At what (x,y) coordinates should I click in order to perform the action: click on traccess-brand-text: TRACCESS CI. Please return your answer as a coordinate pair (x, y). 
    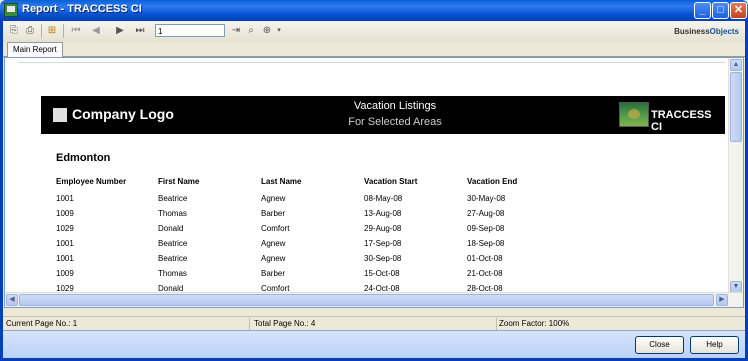
    Looking at the image, I should click on (681, 121).